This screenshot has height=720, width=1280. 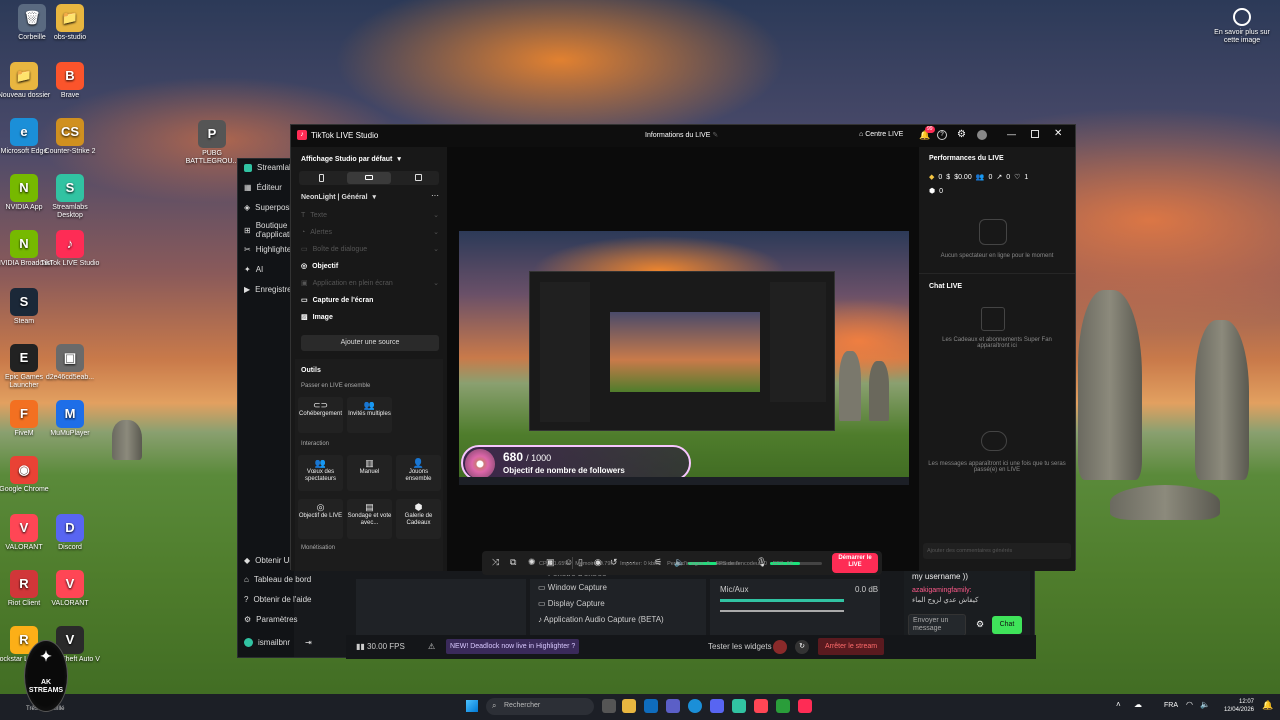 I want to click on replay-button: ↻, so click(x=802, y=647).